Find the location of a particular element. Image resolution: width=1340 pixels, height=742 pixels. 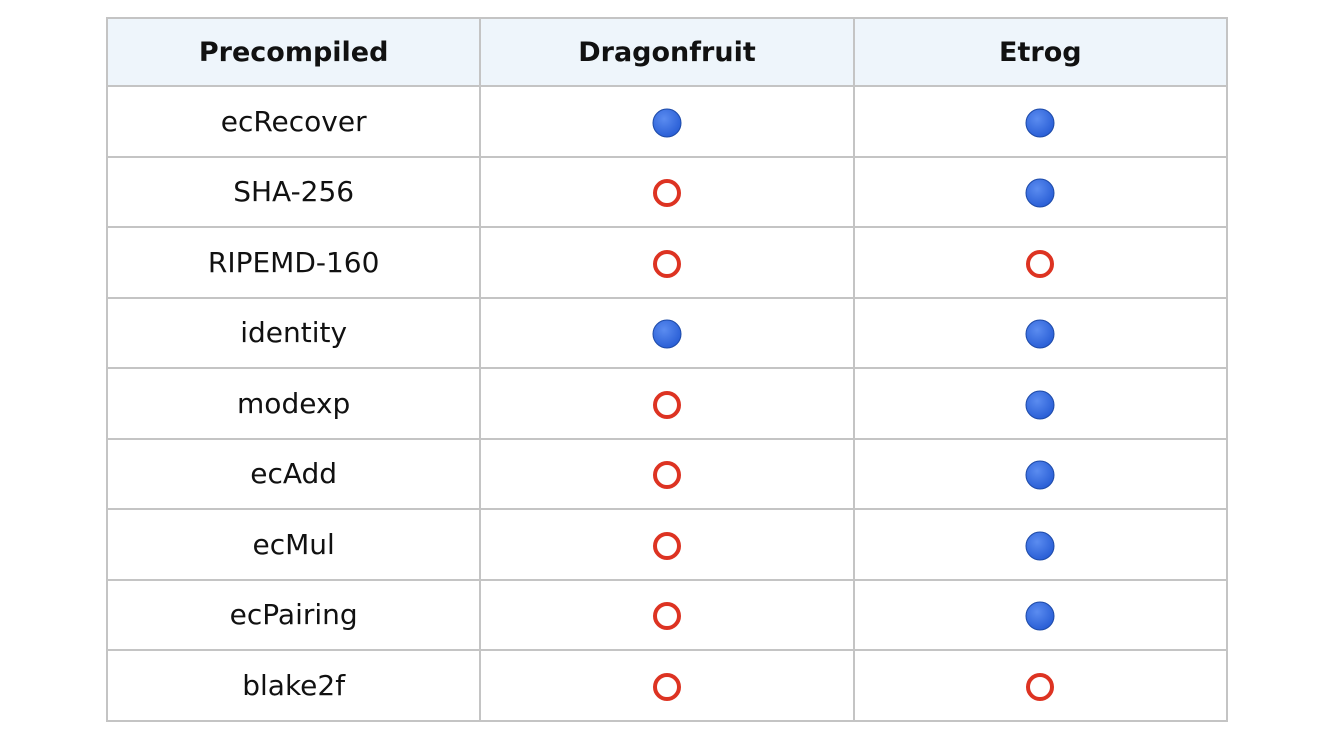

table-row: SHA-256 is located at coordinates (667, 191).